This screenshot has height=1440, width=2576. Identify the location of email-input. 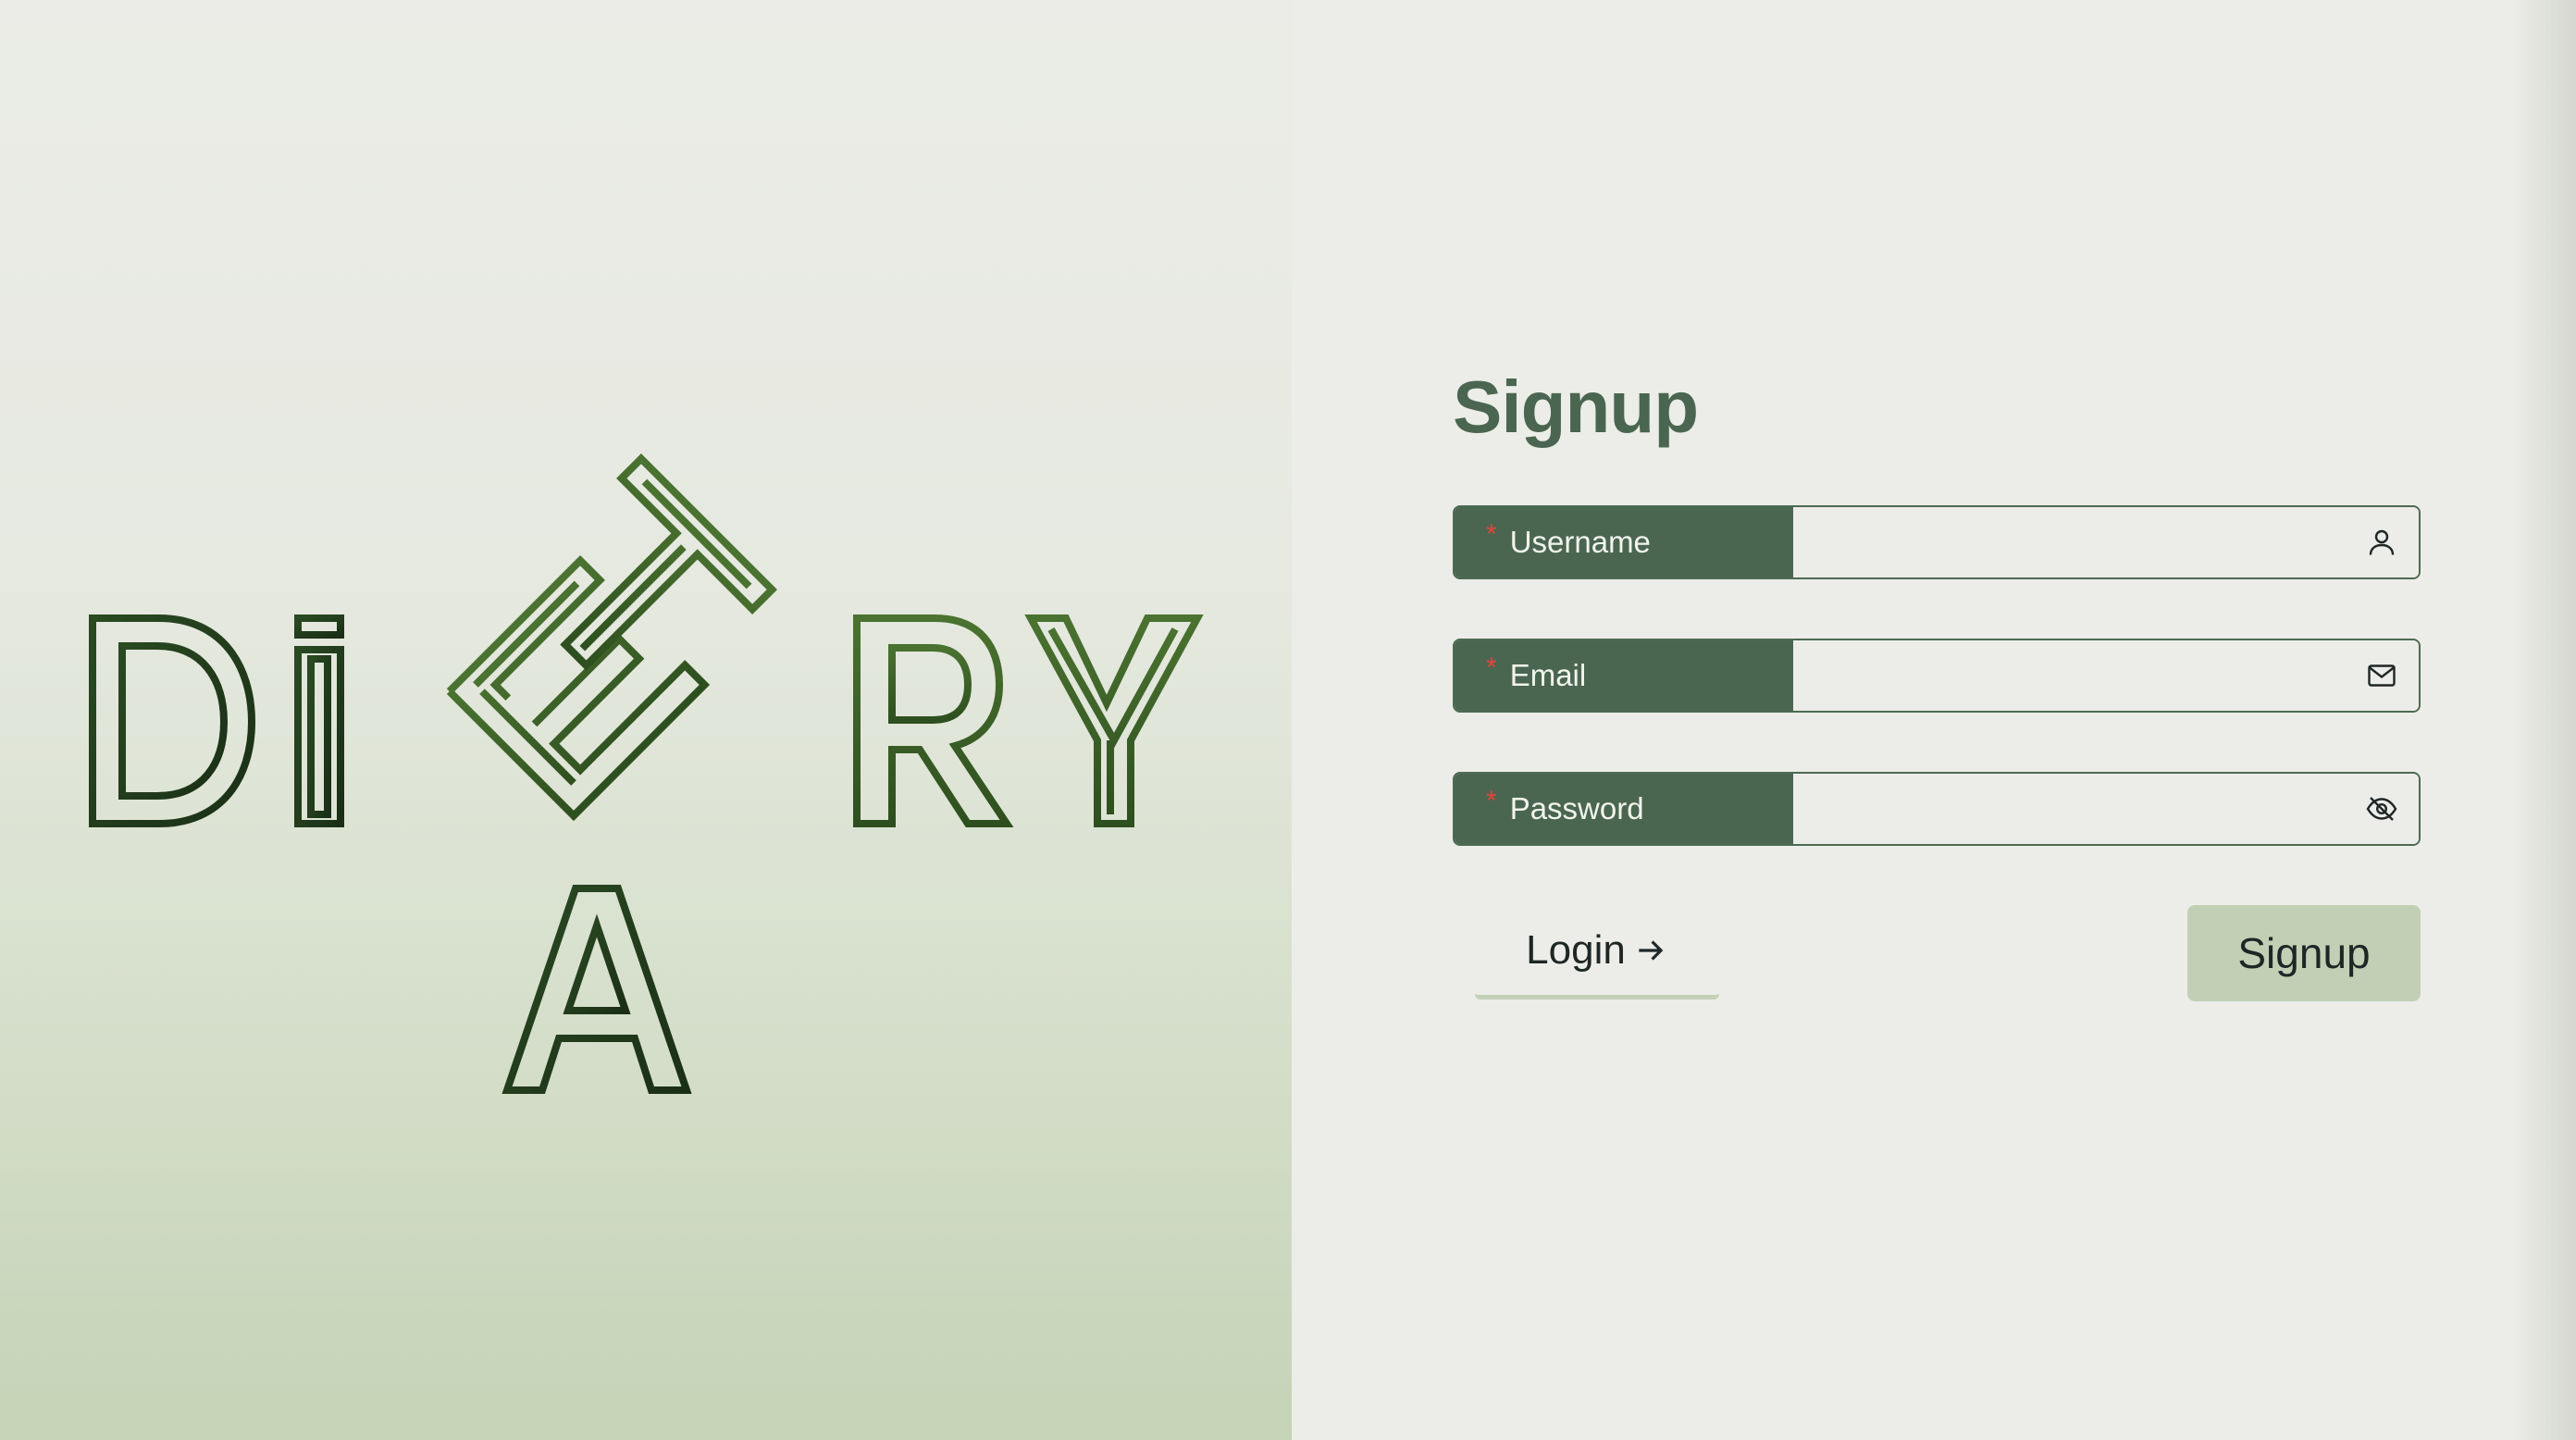
(2106, 675).